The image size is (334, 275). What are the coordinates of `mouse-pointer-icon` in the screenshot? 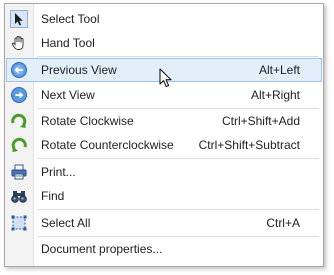 It's located at (166, 78).